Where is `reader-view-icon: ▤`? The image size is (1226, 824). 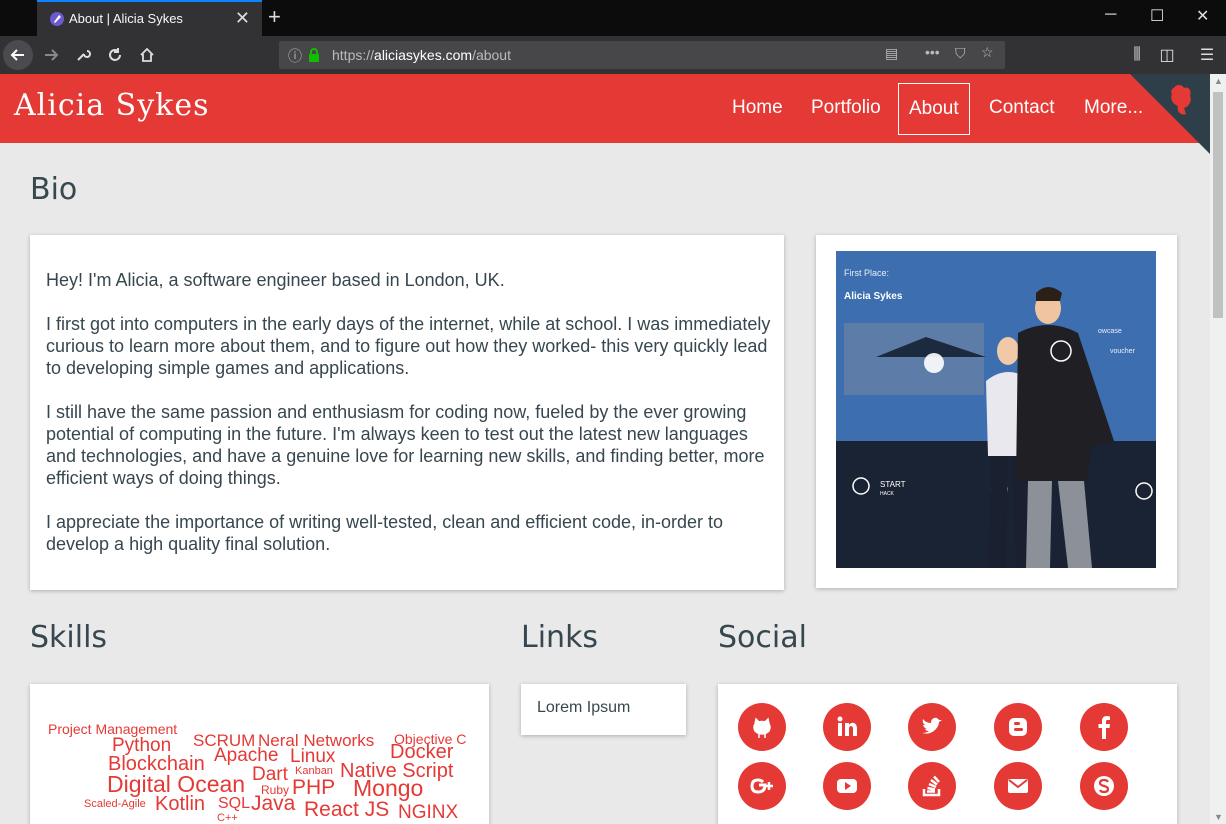 reader-view-icon: ▤ is located at coordinates (891, 53).